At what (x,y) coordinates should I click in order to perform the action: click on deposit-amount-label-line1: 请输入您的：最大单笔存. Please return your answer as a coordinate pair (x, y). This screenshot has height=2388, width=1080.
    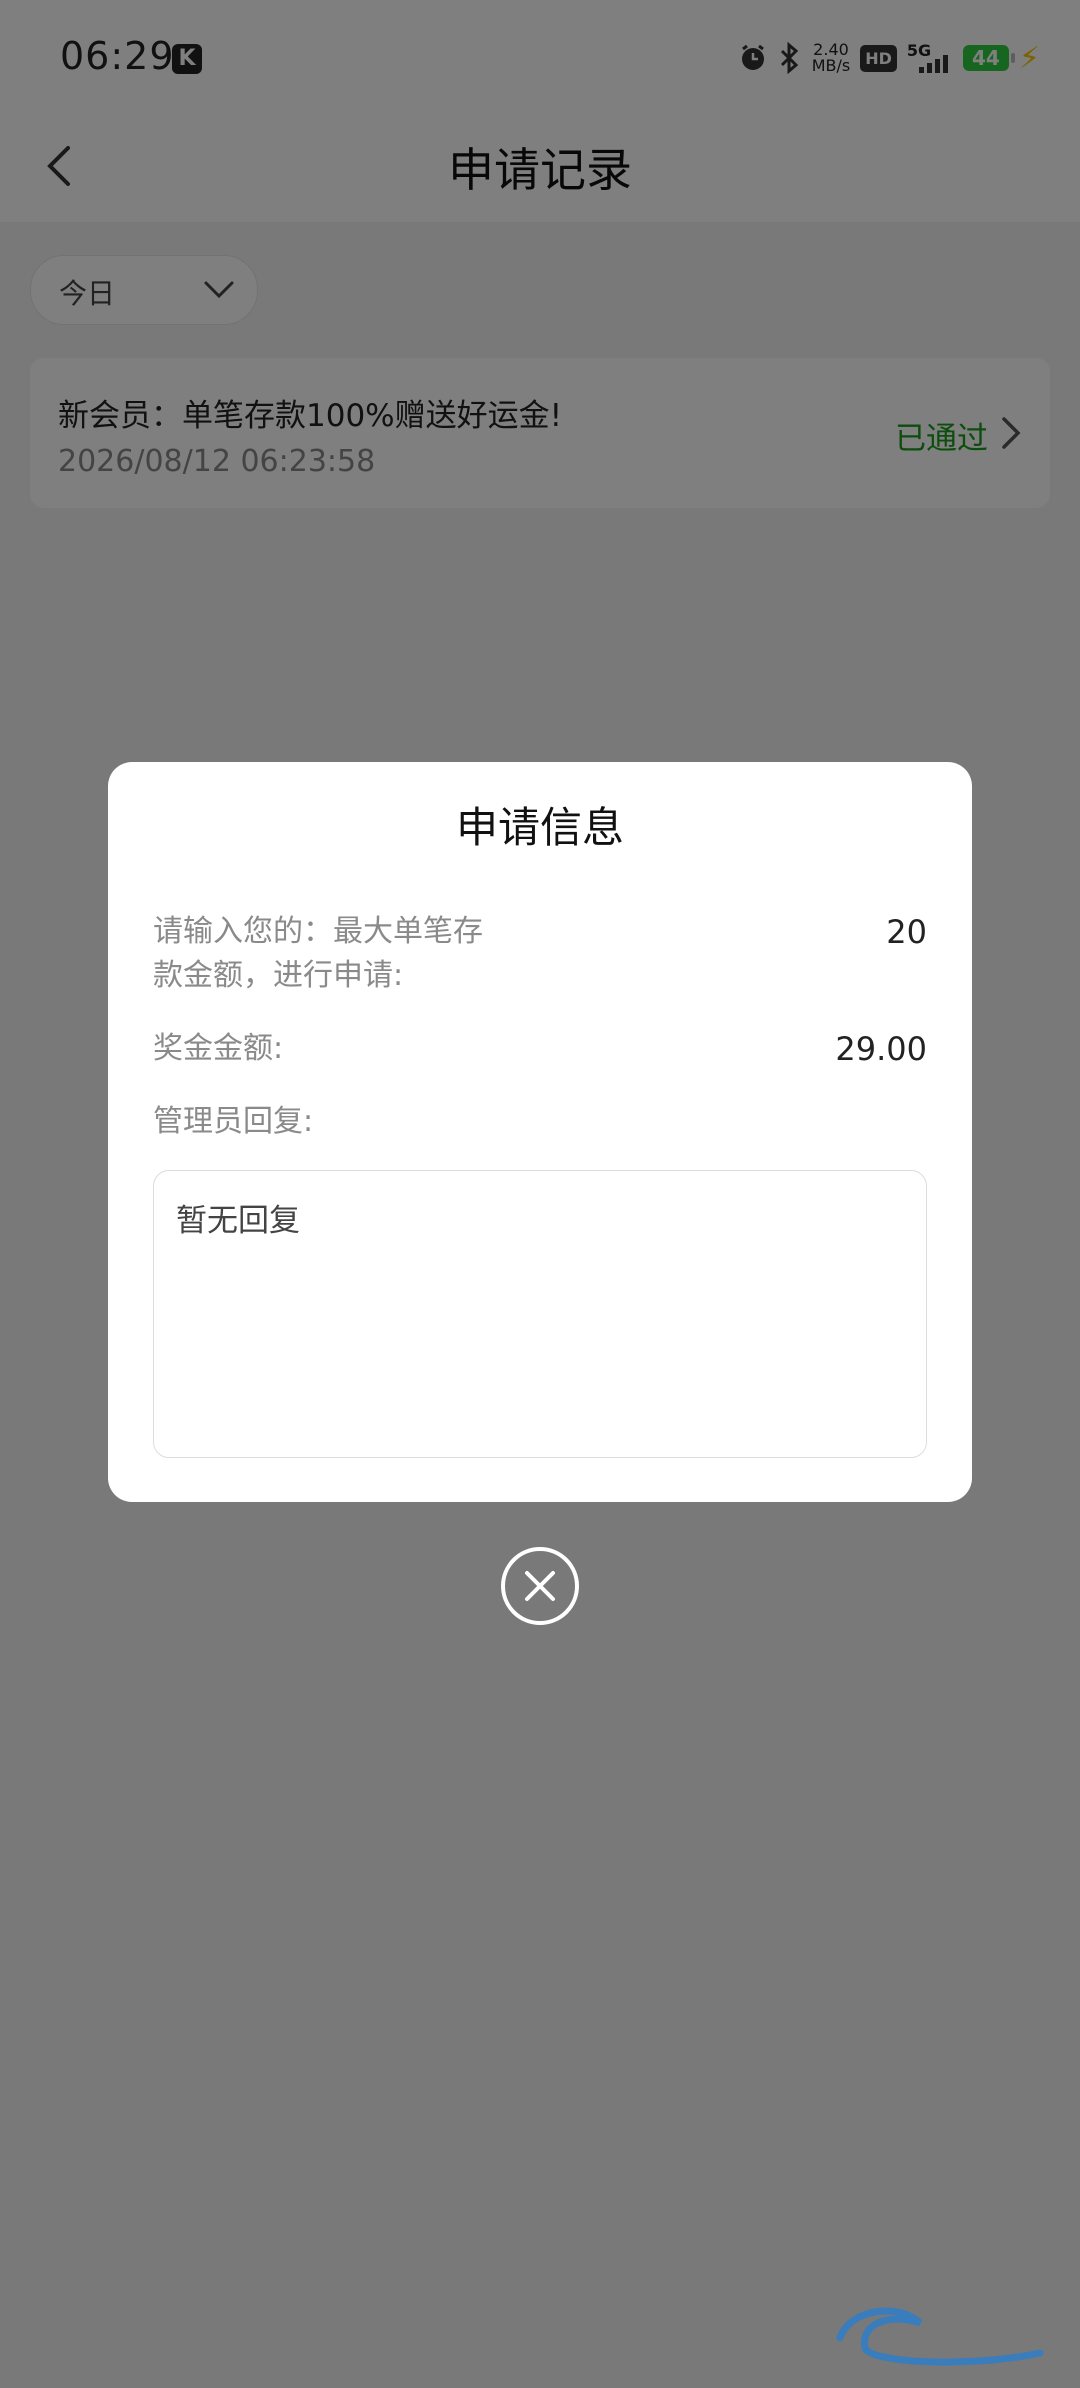
    Looking at the image, I should click on (318, 931).